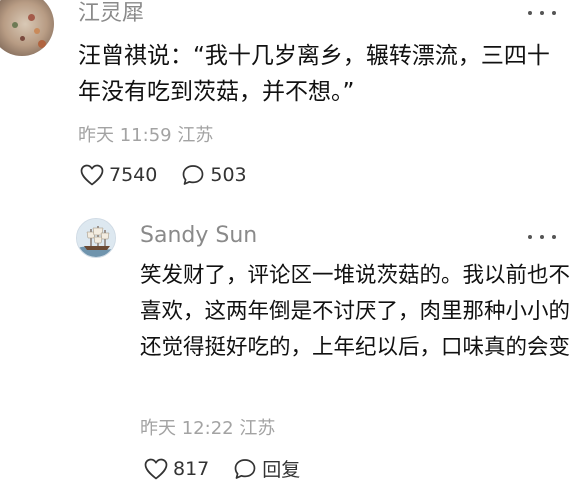 This screenshot has height=494, width=580. I want to click on comment-actions: 7540 503, so click(175, 175).